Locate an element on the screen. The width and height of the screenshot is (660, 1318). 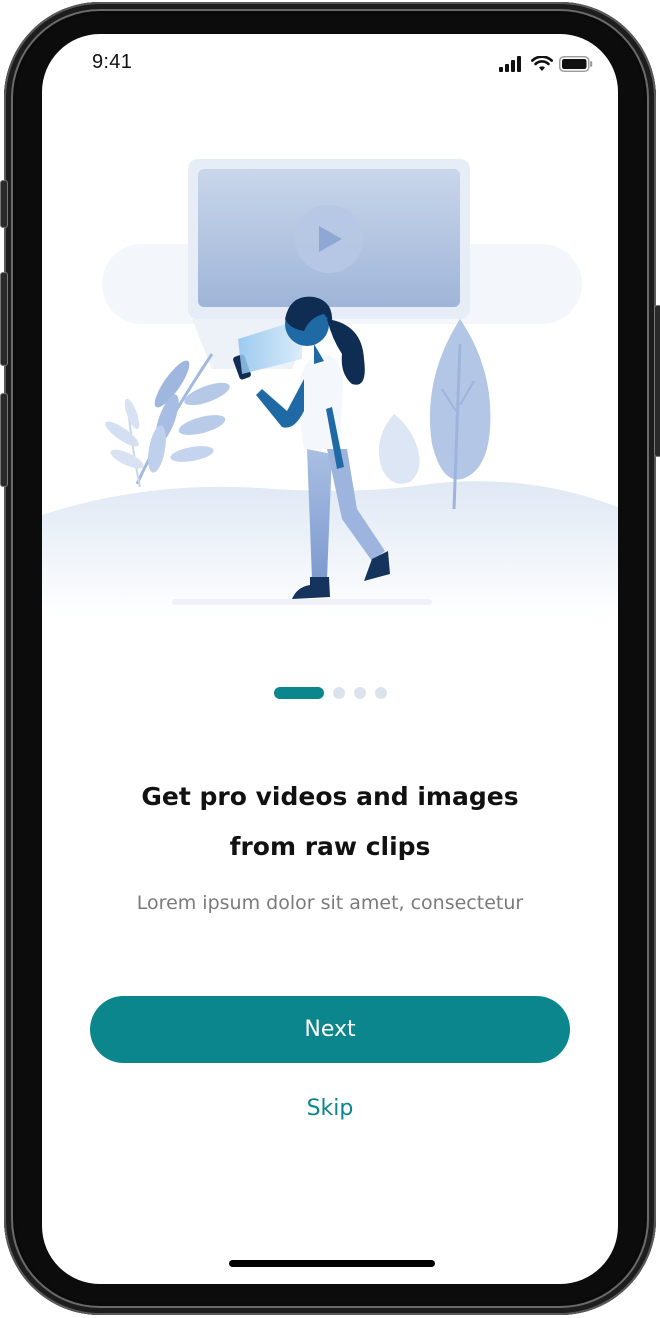
wifi-icon is located at coordinates (542, 63).